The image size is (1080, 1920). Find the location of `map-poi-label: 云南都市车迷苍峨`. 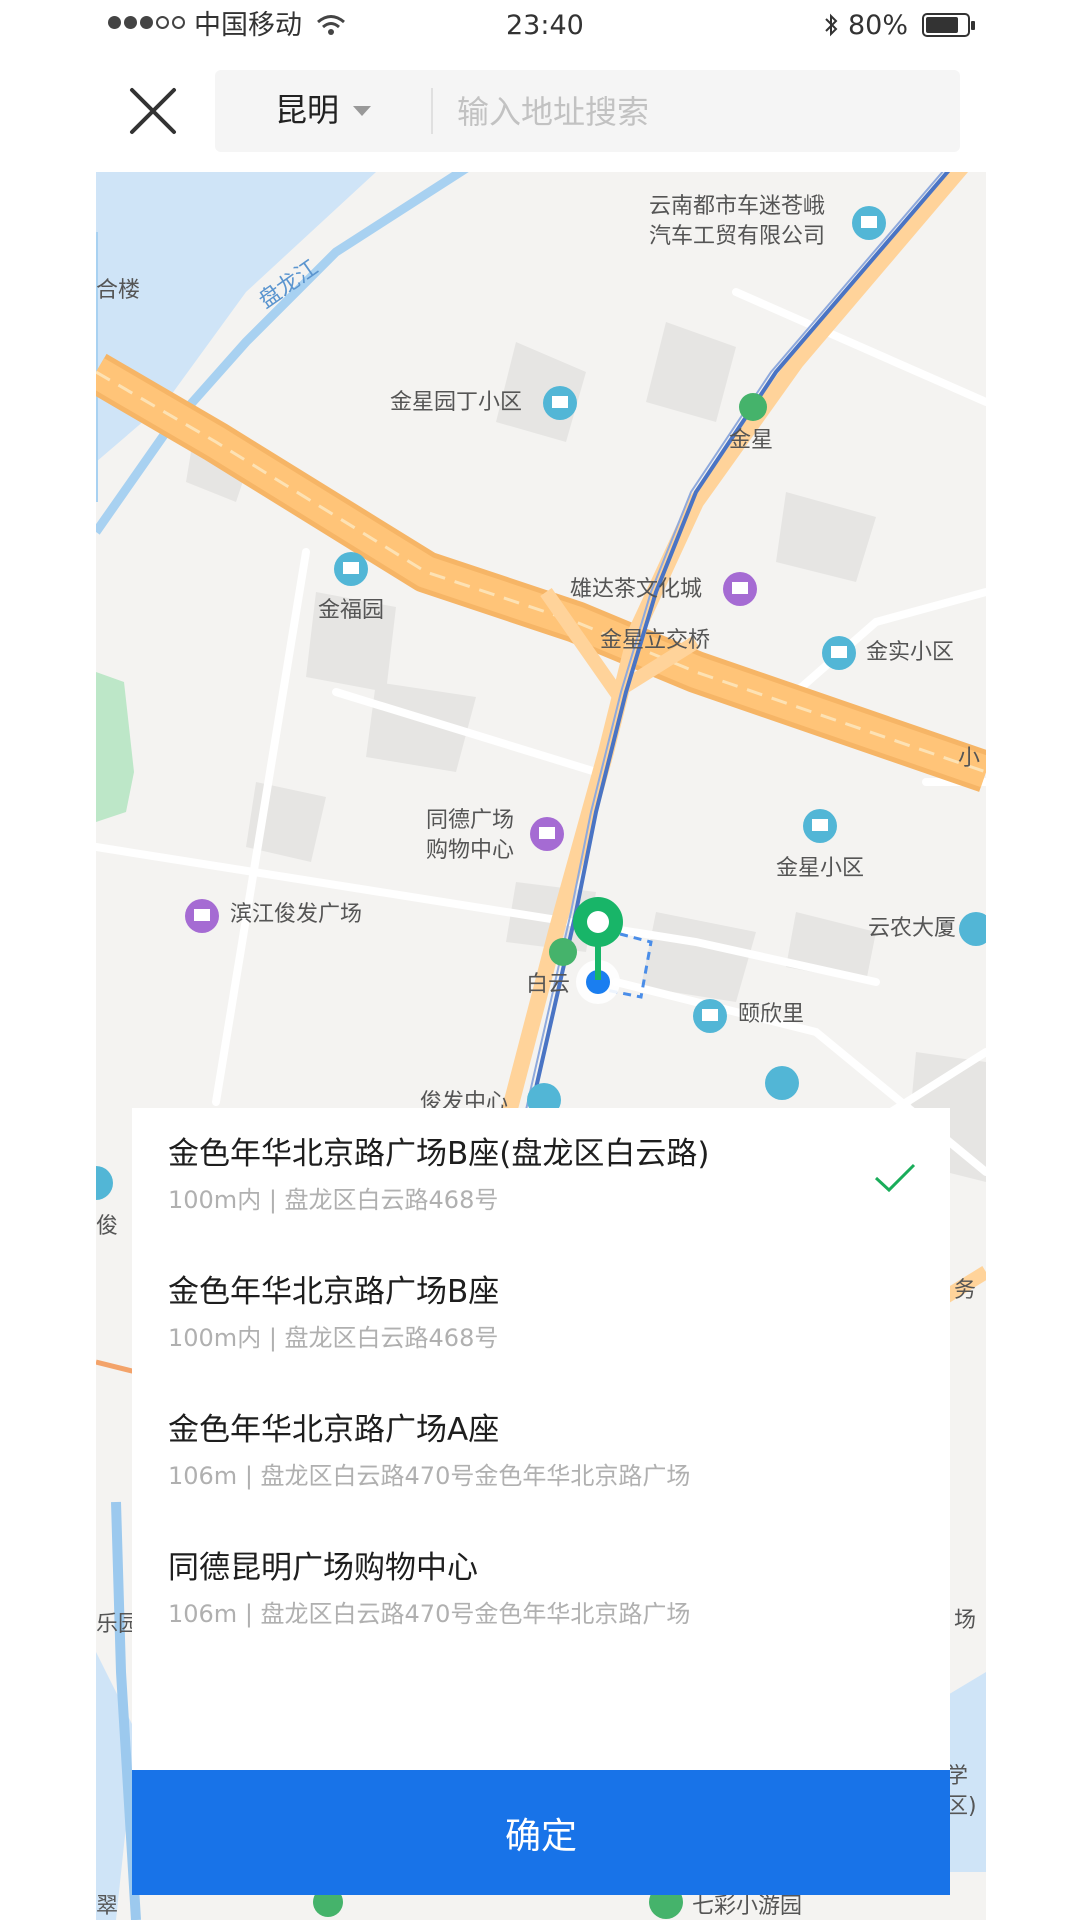

map-poi-label: 云南都市车迷苍峨 is located at coordinates (737, 206).